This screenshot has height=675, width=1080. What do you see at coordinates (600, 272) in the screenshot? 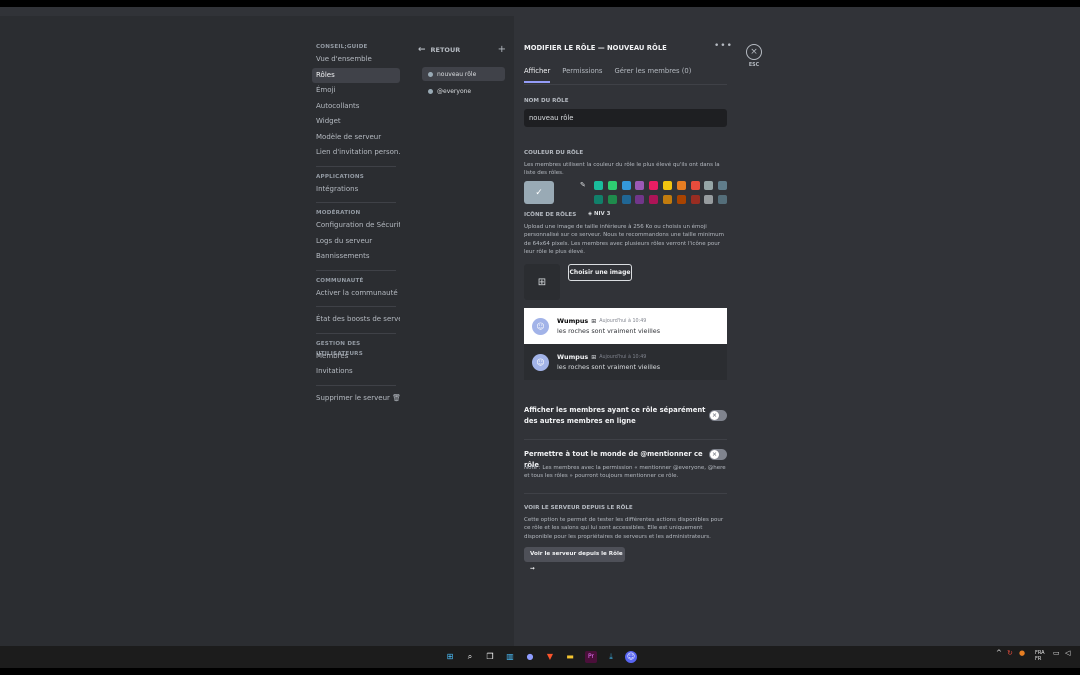
I see `choose-image-button: Choisir une image` at bounding box center [600, 272].